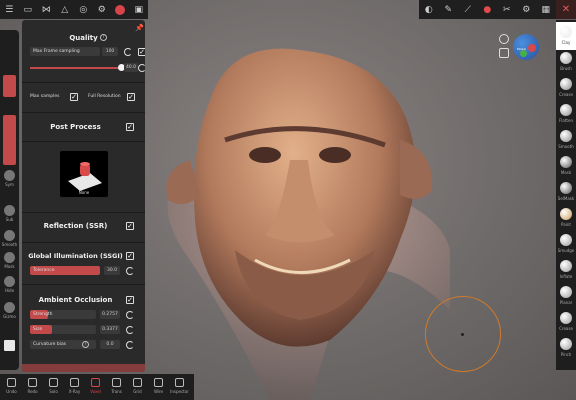 The width and height of the screenshot is (576, 400). Describe the element at coordinates (120, 9) in the screenshot. I see `render-icon` at that location.